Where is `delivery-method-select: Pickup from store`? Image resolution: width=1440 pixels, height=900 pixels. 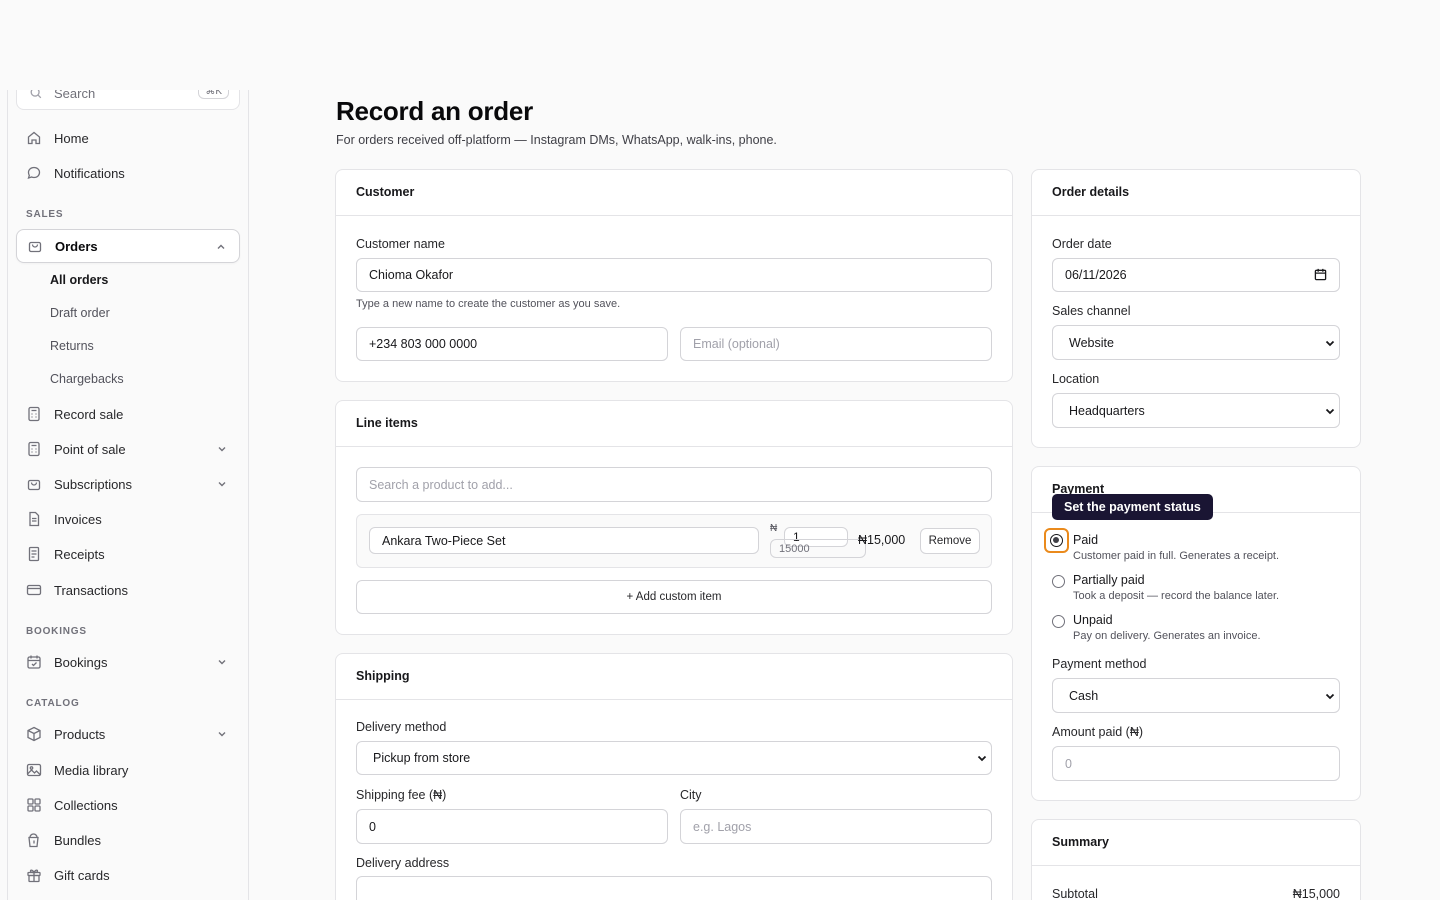
delivery-method-select: Pickup from store is located at coordinates (674, 758).